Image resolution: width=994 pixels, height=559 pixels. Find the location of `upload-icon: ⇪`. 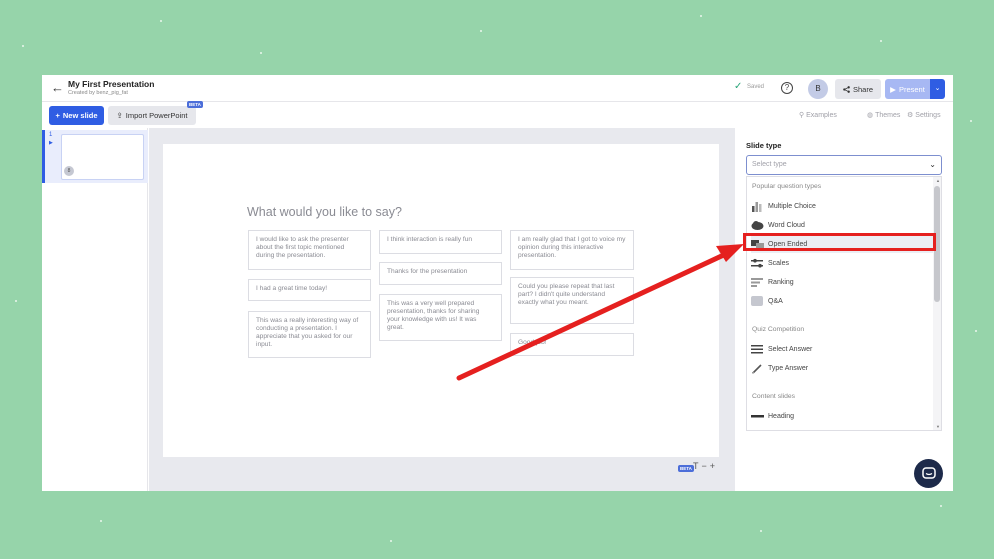

upload-icon: ⇪ is located at coordinates (119, 115).